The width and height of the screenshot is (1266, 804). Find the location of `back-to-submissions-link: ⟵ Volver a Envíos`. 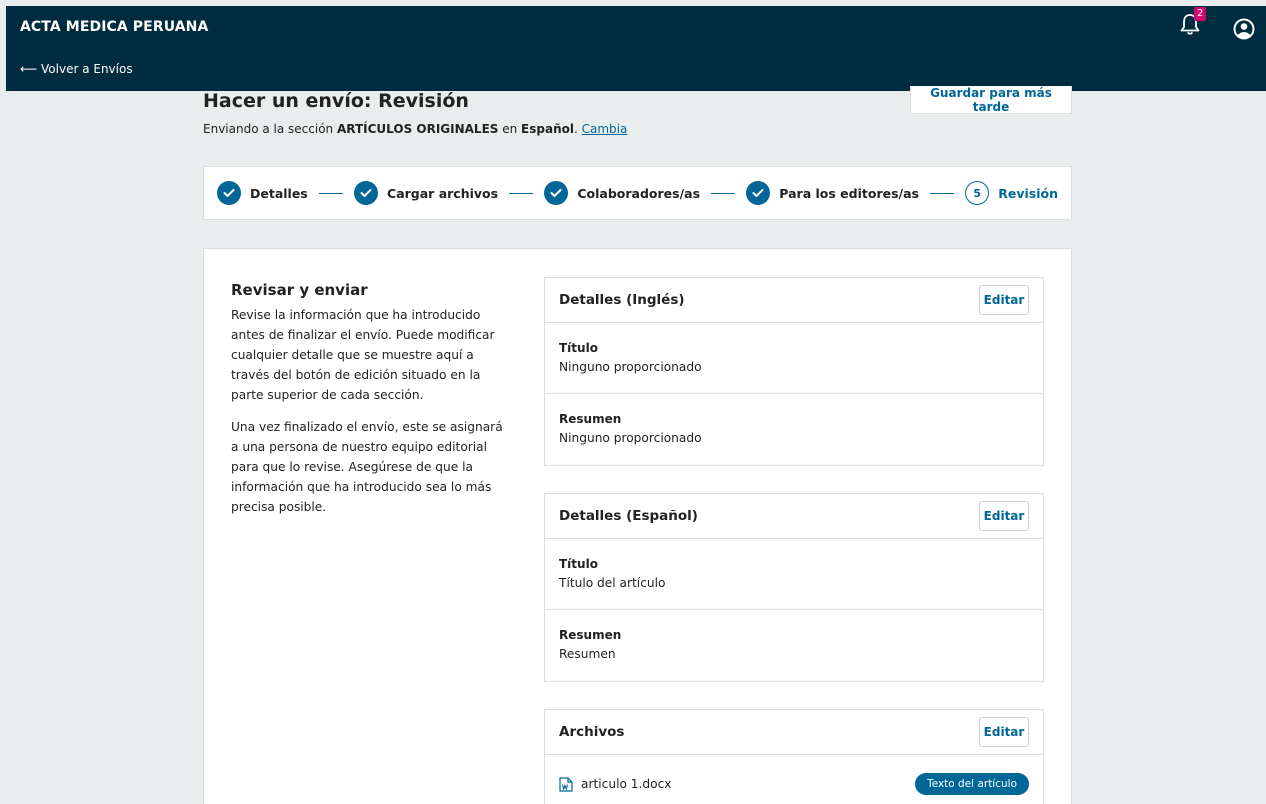

back-to-submissions-link: ⟵ Volver a Envíos is located at coordinates (76, 69).